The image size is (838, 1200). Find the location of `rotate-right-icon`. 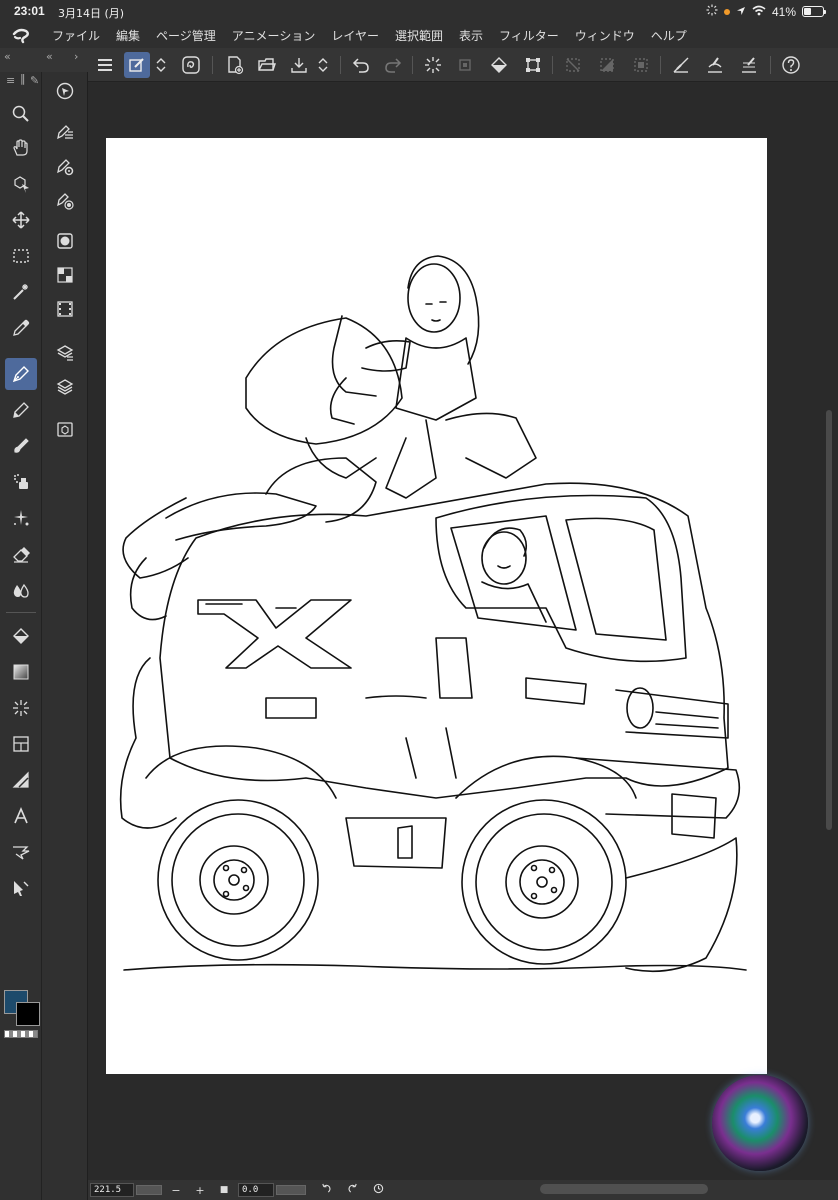

rotate-right-icon is located at coordinates (352, 1190).